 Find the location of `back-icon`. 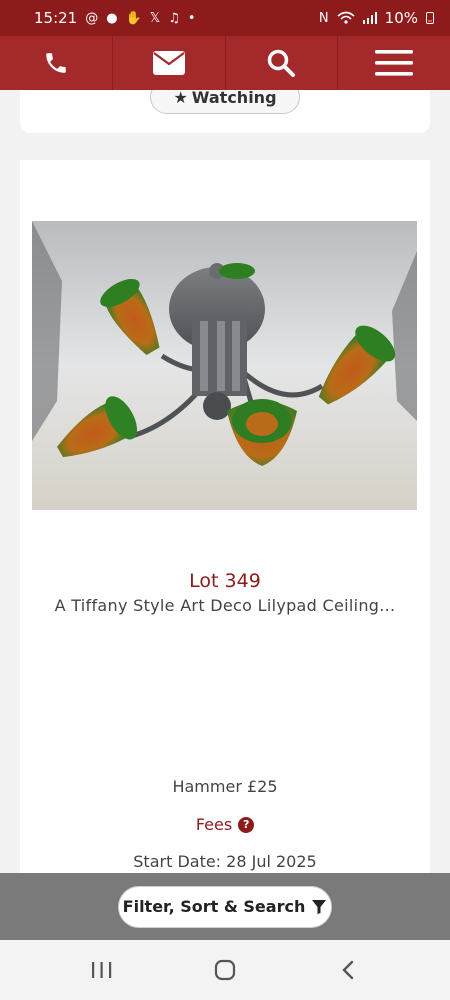

back-icon is located at coordinates (348, 970).